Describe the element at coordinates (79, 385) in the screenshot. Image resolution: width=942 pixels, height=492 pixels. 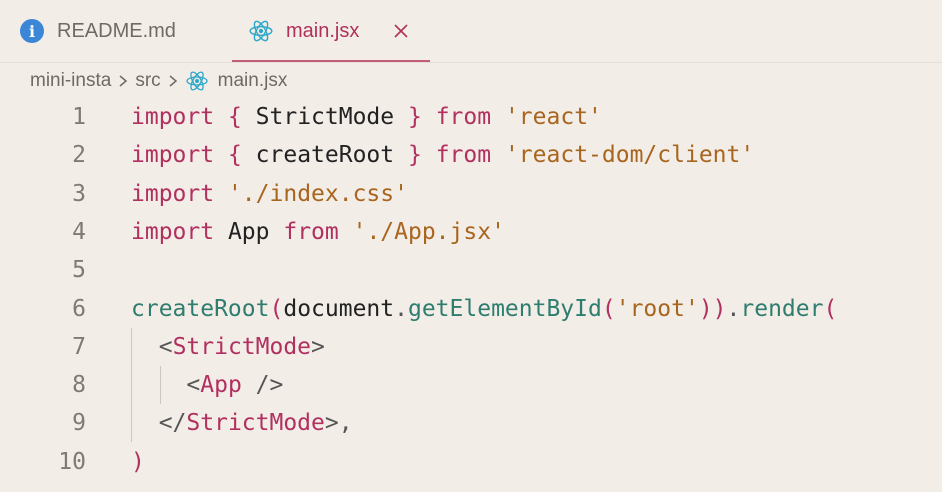
I see `line-number: 8` at that location.